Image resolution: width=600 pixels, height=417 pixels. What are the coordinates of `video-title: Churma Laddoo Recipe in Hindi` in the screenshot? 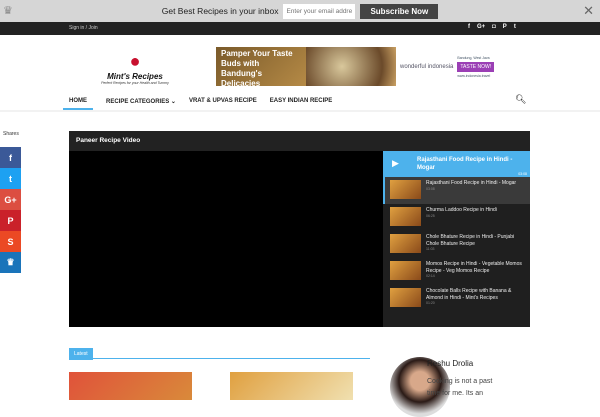 It's located at (461, 210).